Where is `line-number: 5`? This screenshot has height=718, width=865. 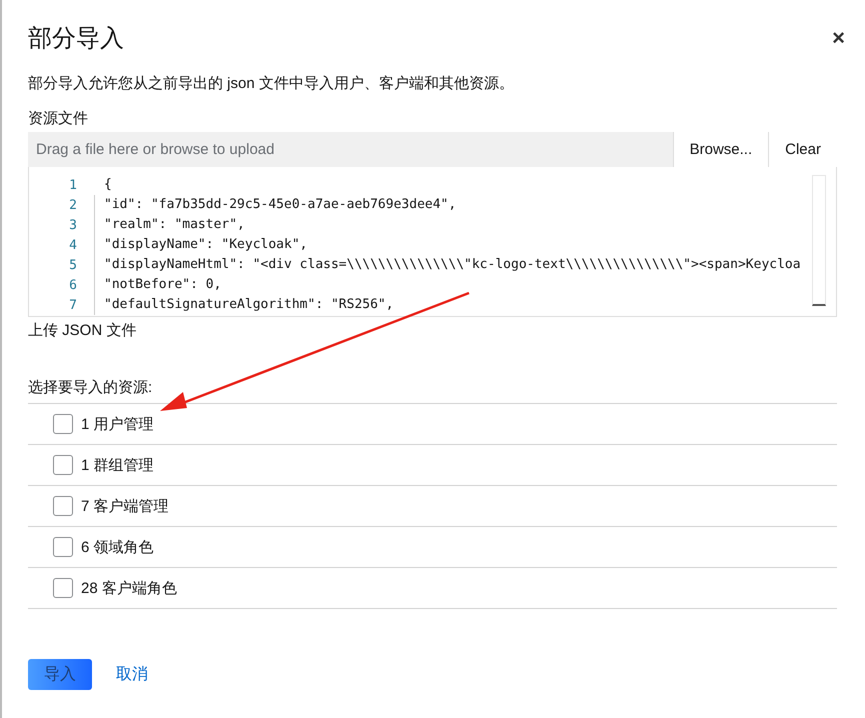 line-number: 5 is located at coordinates (72, 265).